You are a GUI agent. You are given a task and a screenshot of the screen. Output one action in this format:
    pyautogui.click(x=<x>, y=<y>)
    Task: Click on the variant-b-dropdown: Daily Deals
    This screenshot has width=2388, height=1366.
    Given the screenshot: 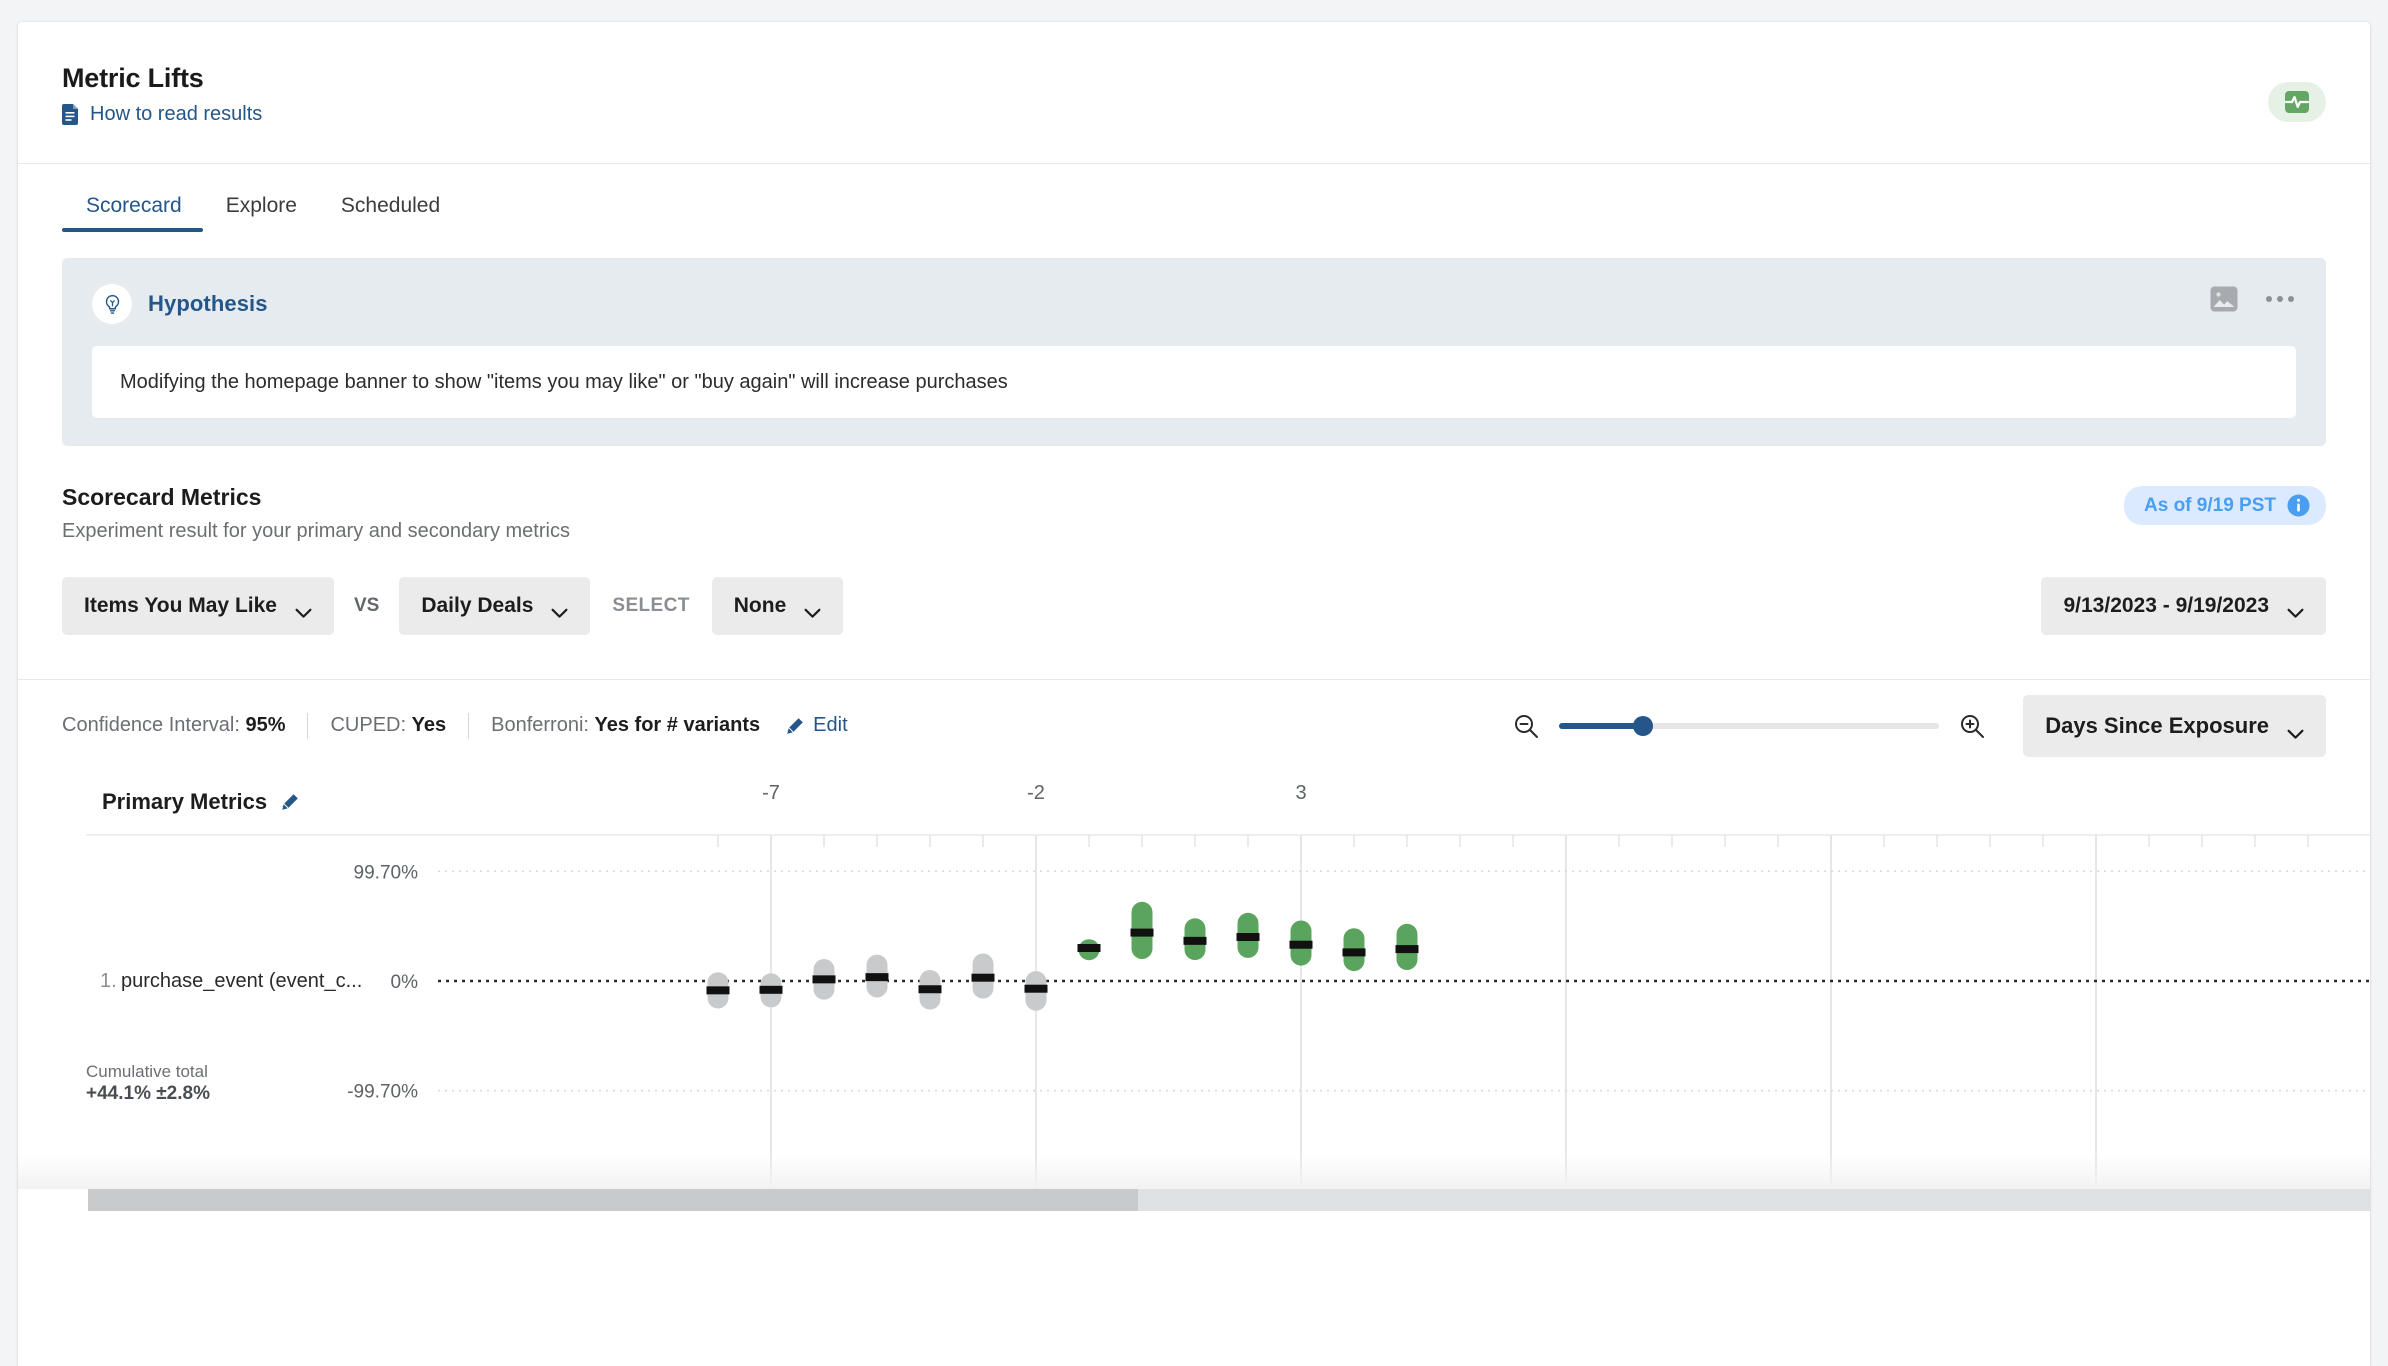 What is the action you would take?
    pyautogui.click(x=495, y=606)
    